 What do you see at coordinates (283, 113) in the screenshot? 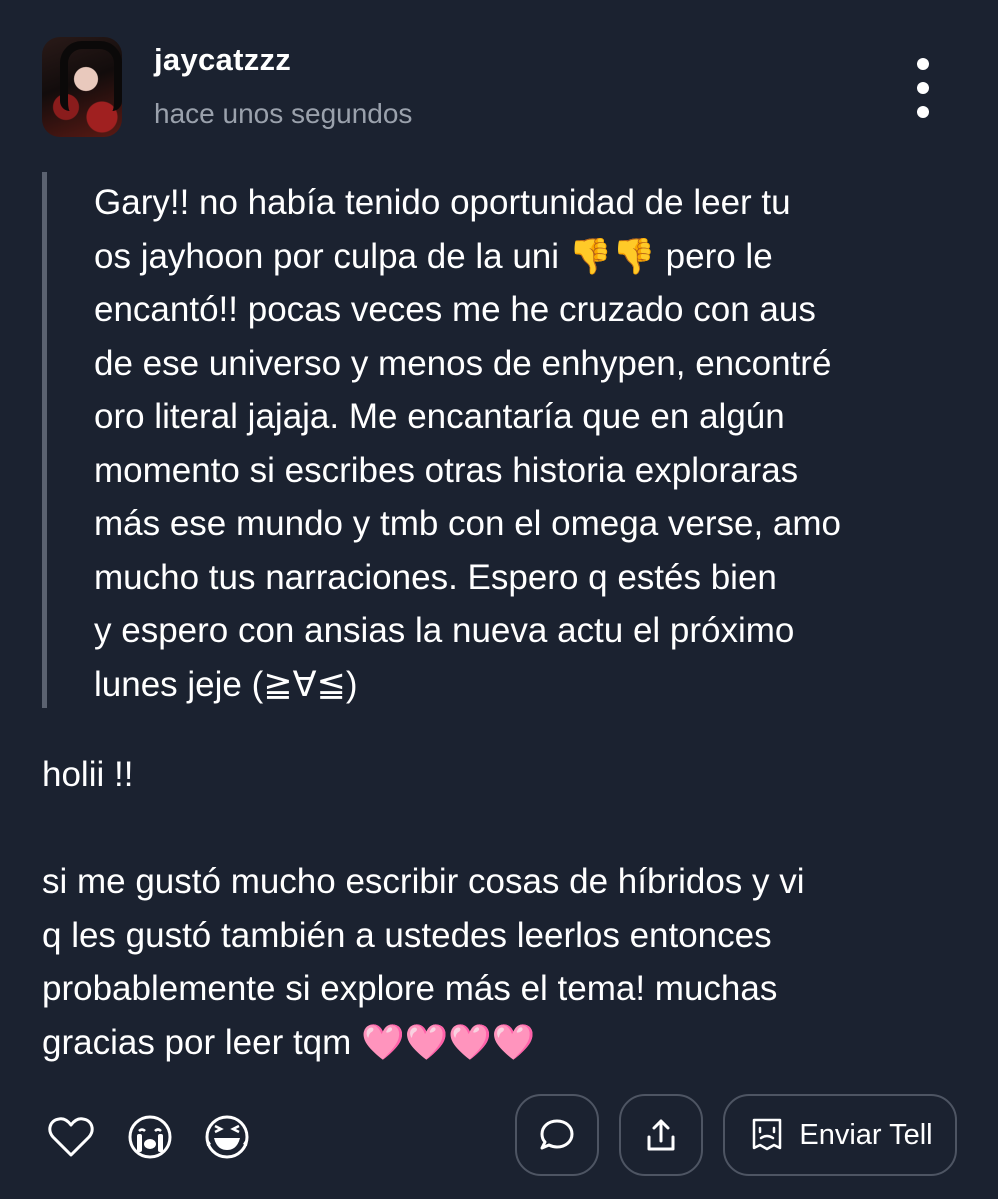
I see `post-timestamp: hace unos segundos` at bounding box center [283, 113].